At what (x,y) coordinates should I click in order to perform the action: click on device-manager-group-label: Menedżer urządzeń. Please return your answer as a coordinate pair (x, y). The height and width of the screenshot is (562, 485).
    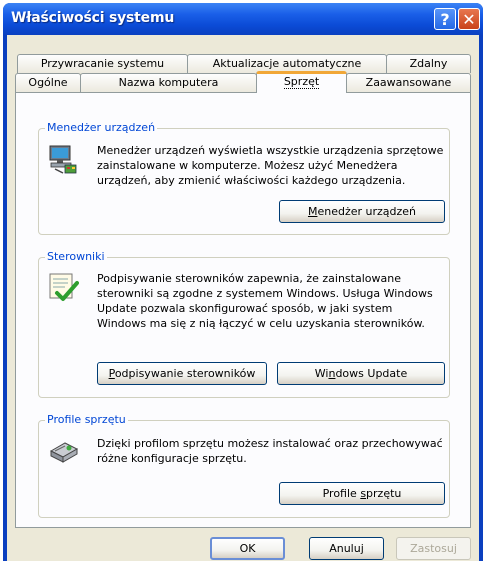
    Looking at the image, I should click on (101, 127).